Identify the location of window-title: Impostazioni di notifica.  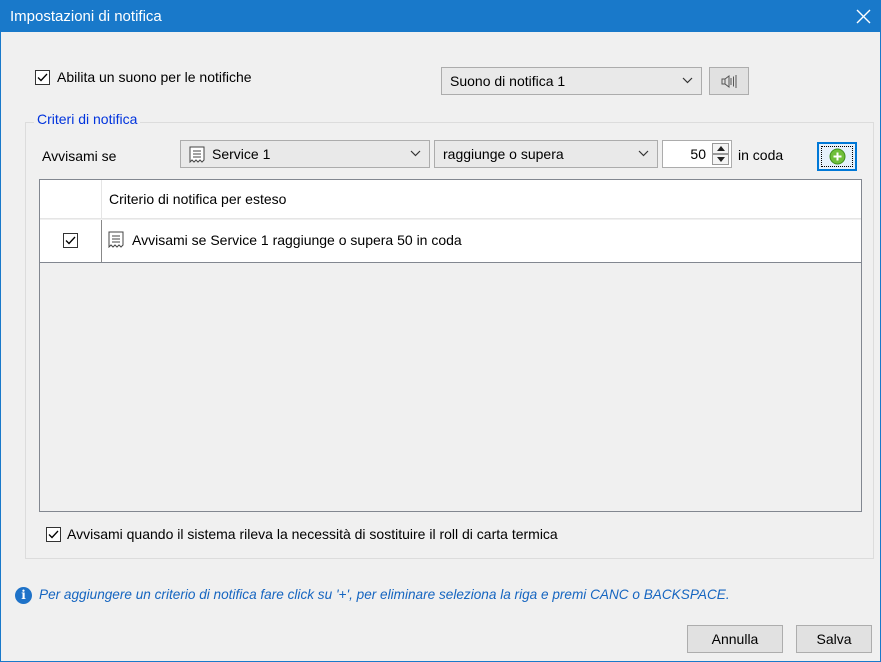
(86, 16).